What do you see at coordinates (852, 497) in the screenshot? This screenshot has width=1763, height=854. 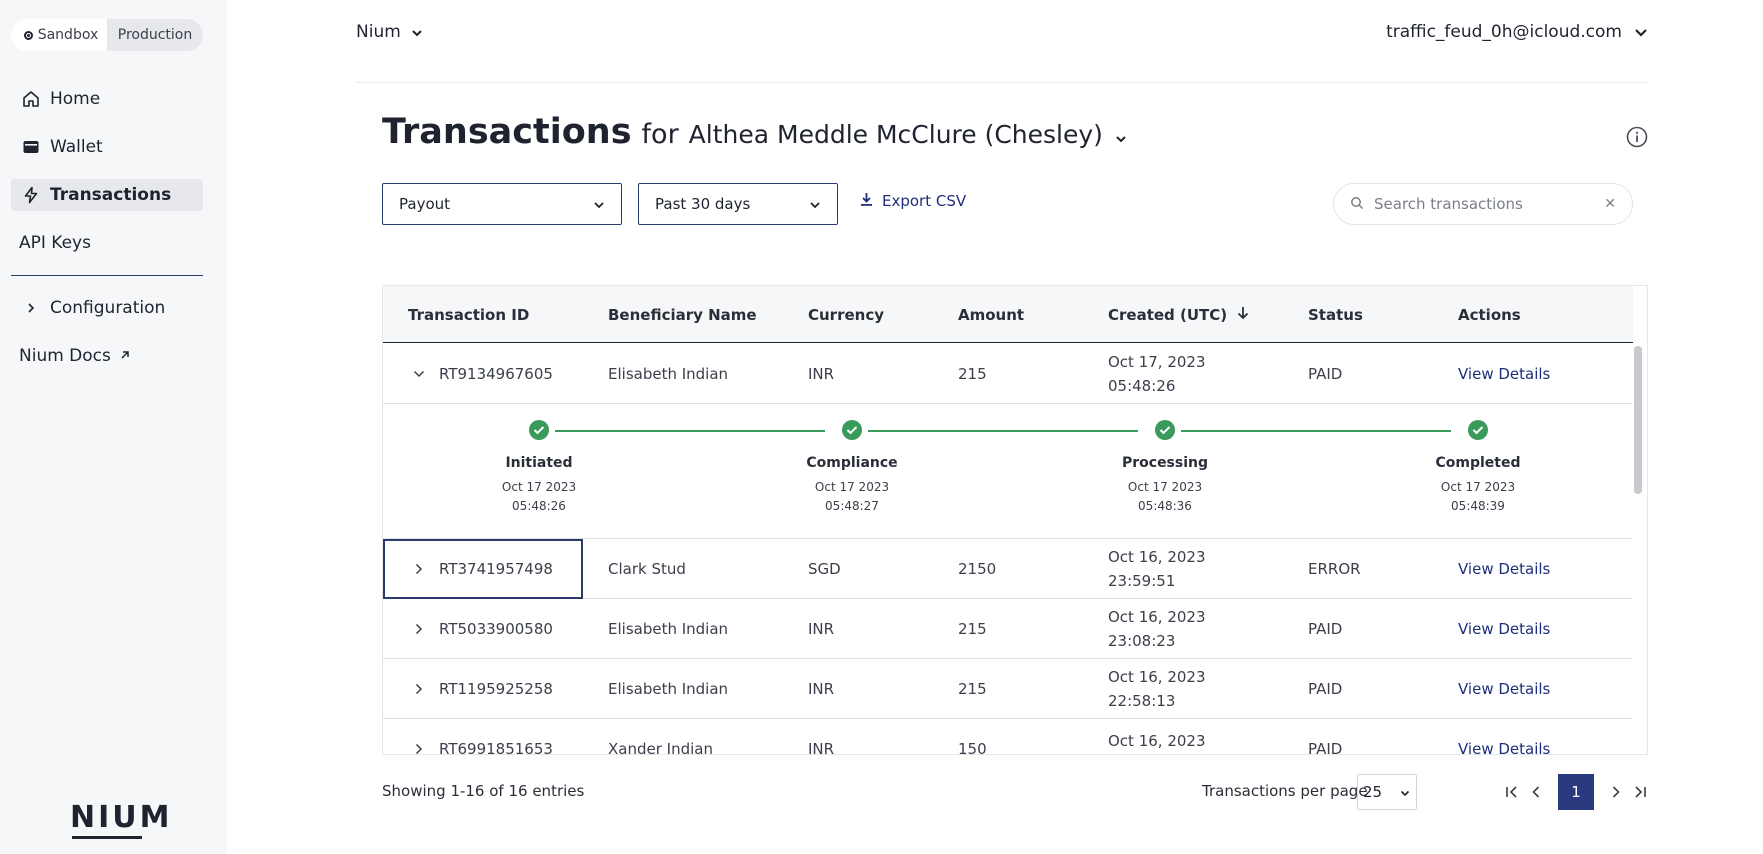 I see `timeline-step-date: Oct 17 2023 05:48:27` at bounding box center [852, 497].